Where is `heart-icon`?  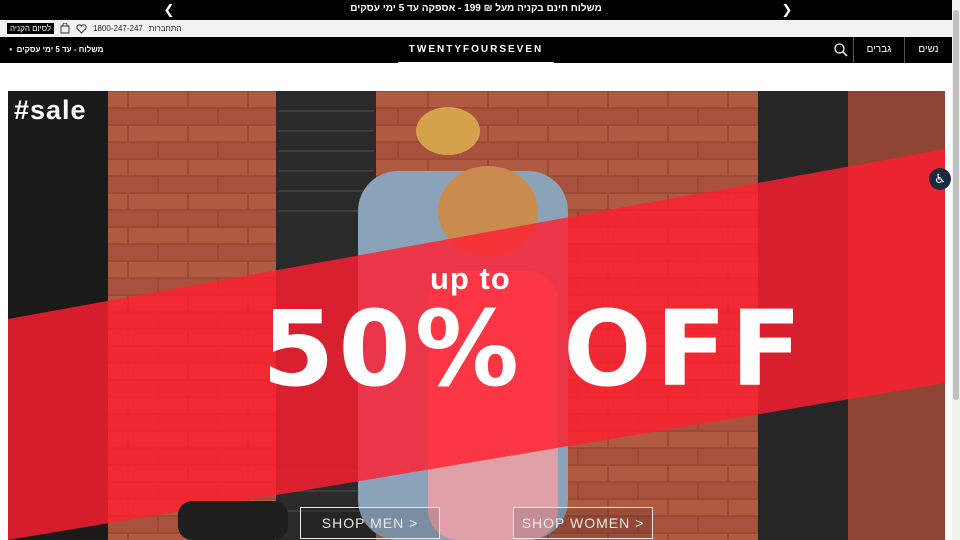
heart-icon is located at coordinates (81, 28).